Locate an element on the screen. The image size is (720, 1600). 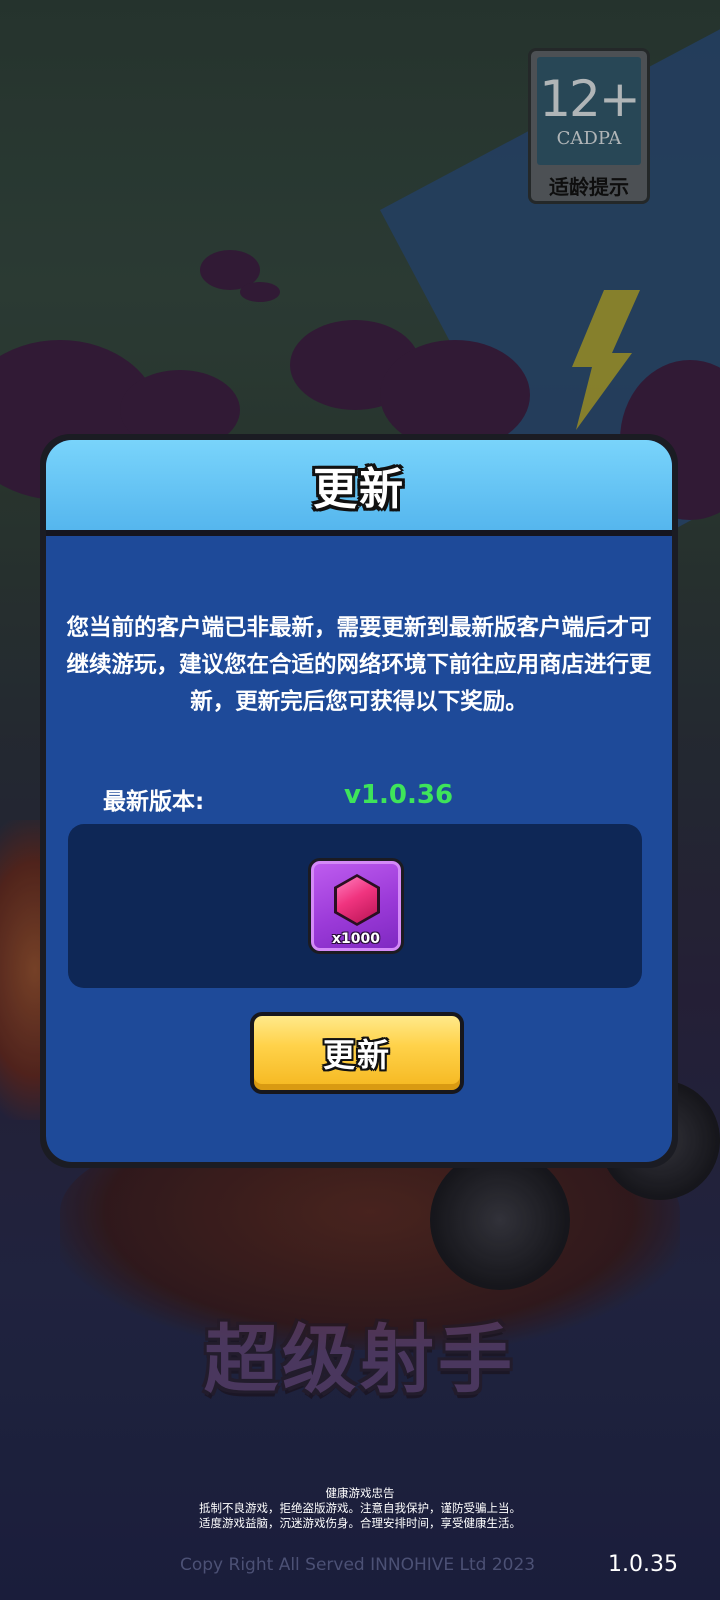
reward-panel: x1000 is located at coordinates (355, 906).